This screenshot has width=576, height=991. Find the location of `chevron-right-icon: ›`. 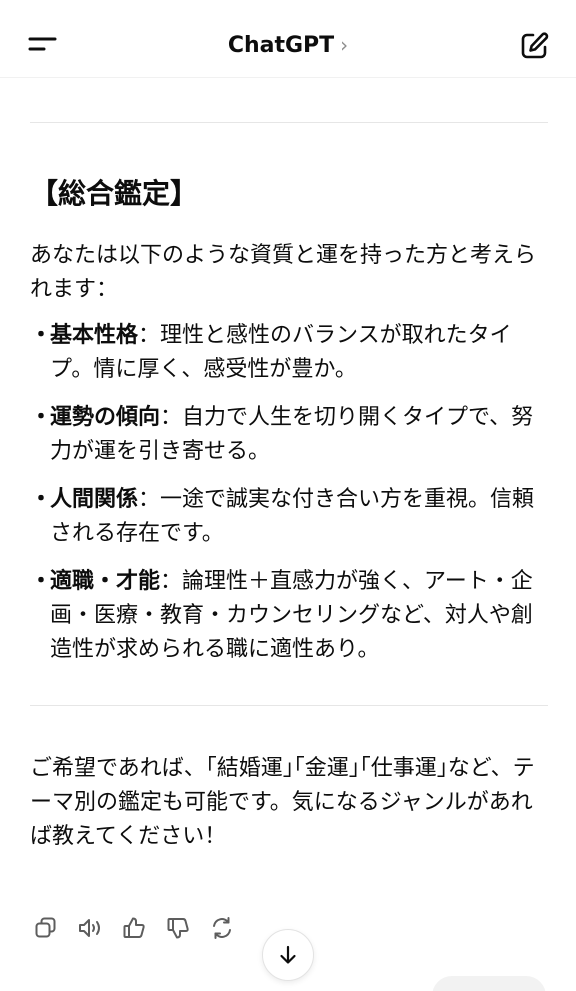

chevron-right-icon: › is located at coordinates (344, 45).